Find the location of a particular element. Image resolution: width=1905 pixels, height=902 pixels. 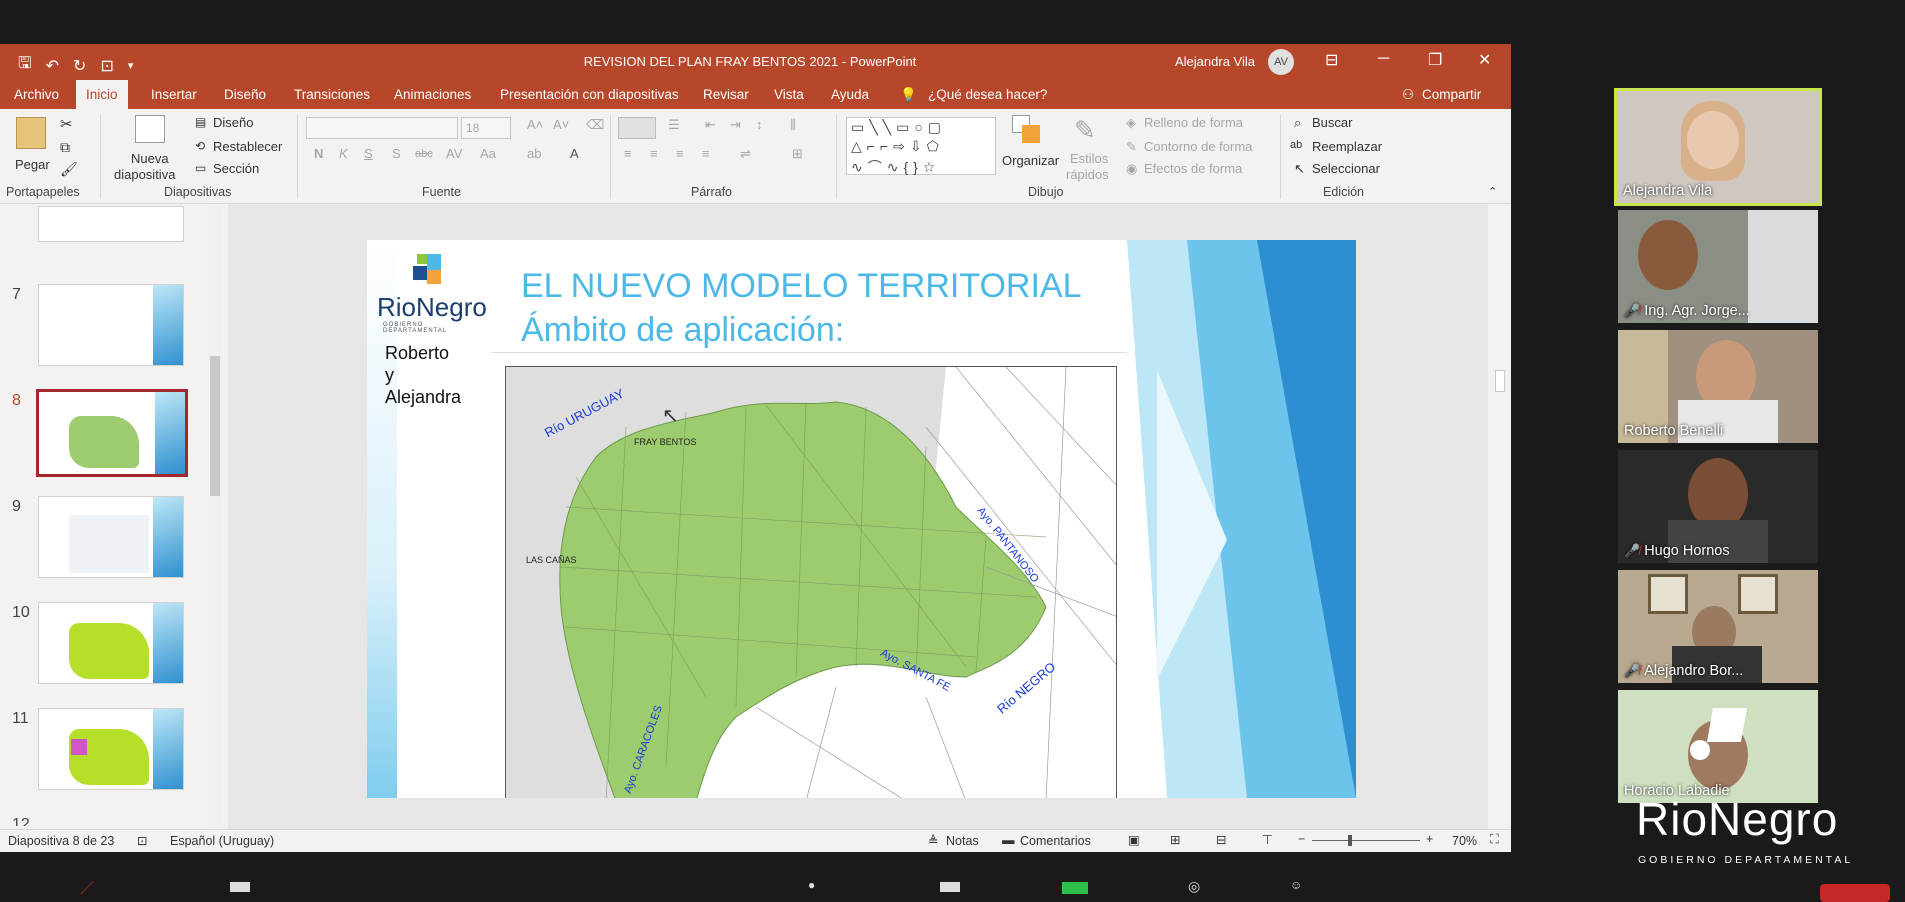

find-button: Buscar is located at coordinates (1332, 122).